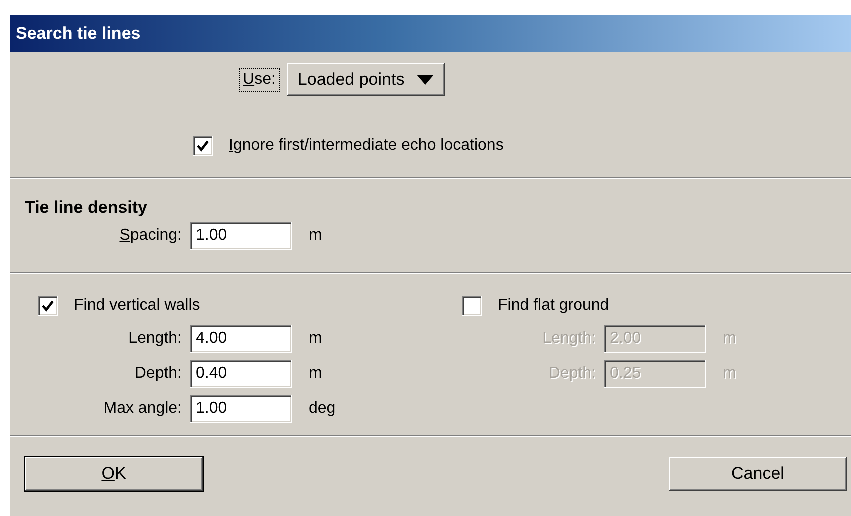 The image size is (851, 516). What do you see at coordinates (259, 79) in the screenshot?
I see `field-label: Use:` at bounding box center [259, 79].